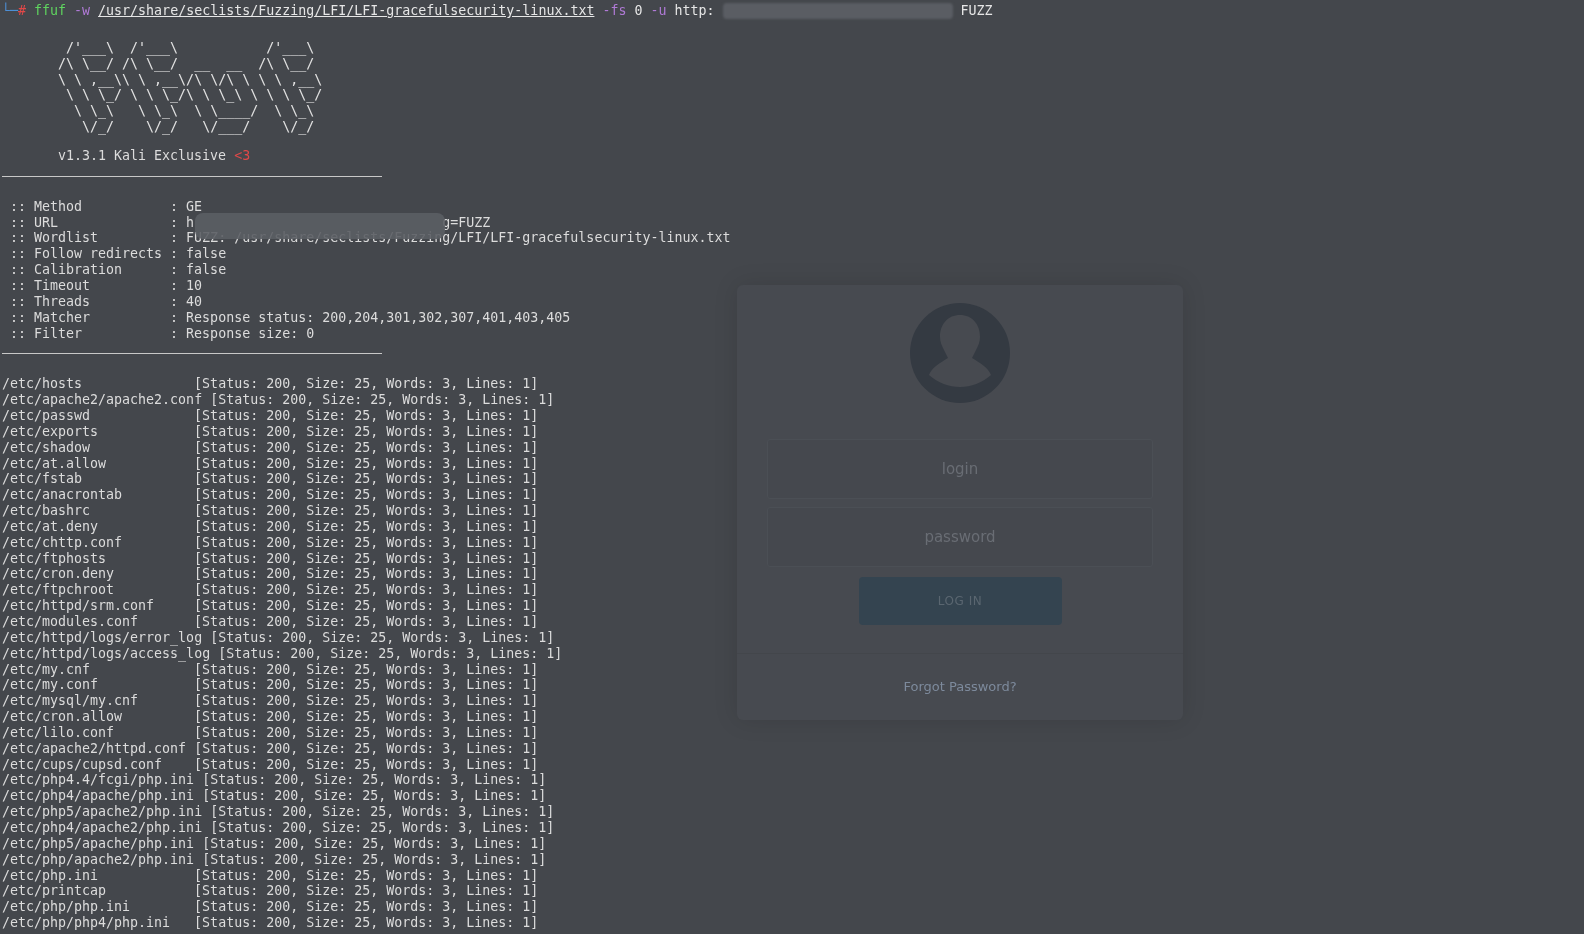 Image resolution: width=1584 pixels, height=934 pixels. What do you see at coordinates (182, 222) in the screenshot?
I see `config-value: : h` at bounding box center [182, 222].